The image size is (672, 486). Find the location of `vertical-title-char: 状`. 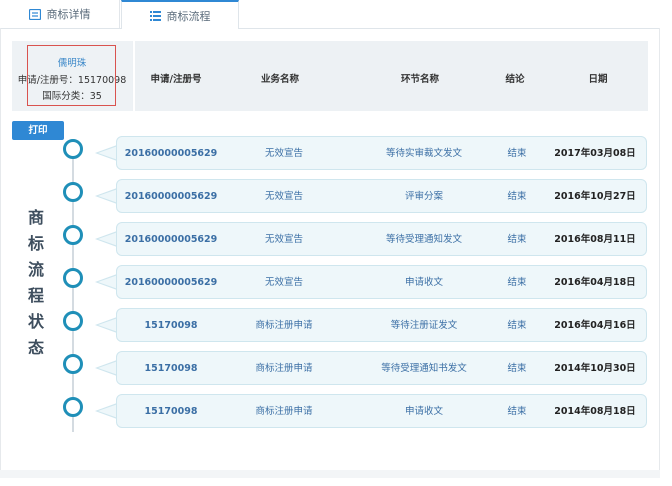

vertical-title-char: 状 is located at coordinates (35, 321).